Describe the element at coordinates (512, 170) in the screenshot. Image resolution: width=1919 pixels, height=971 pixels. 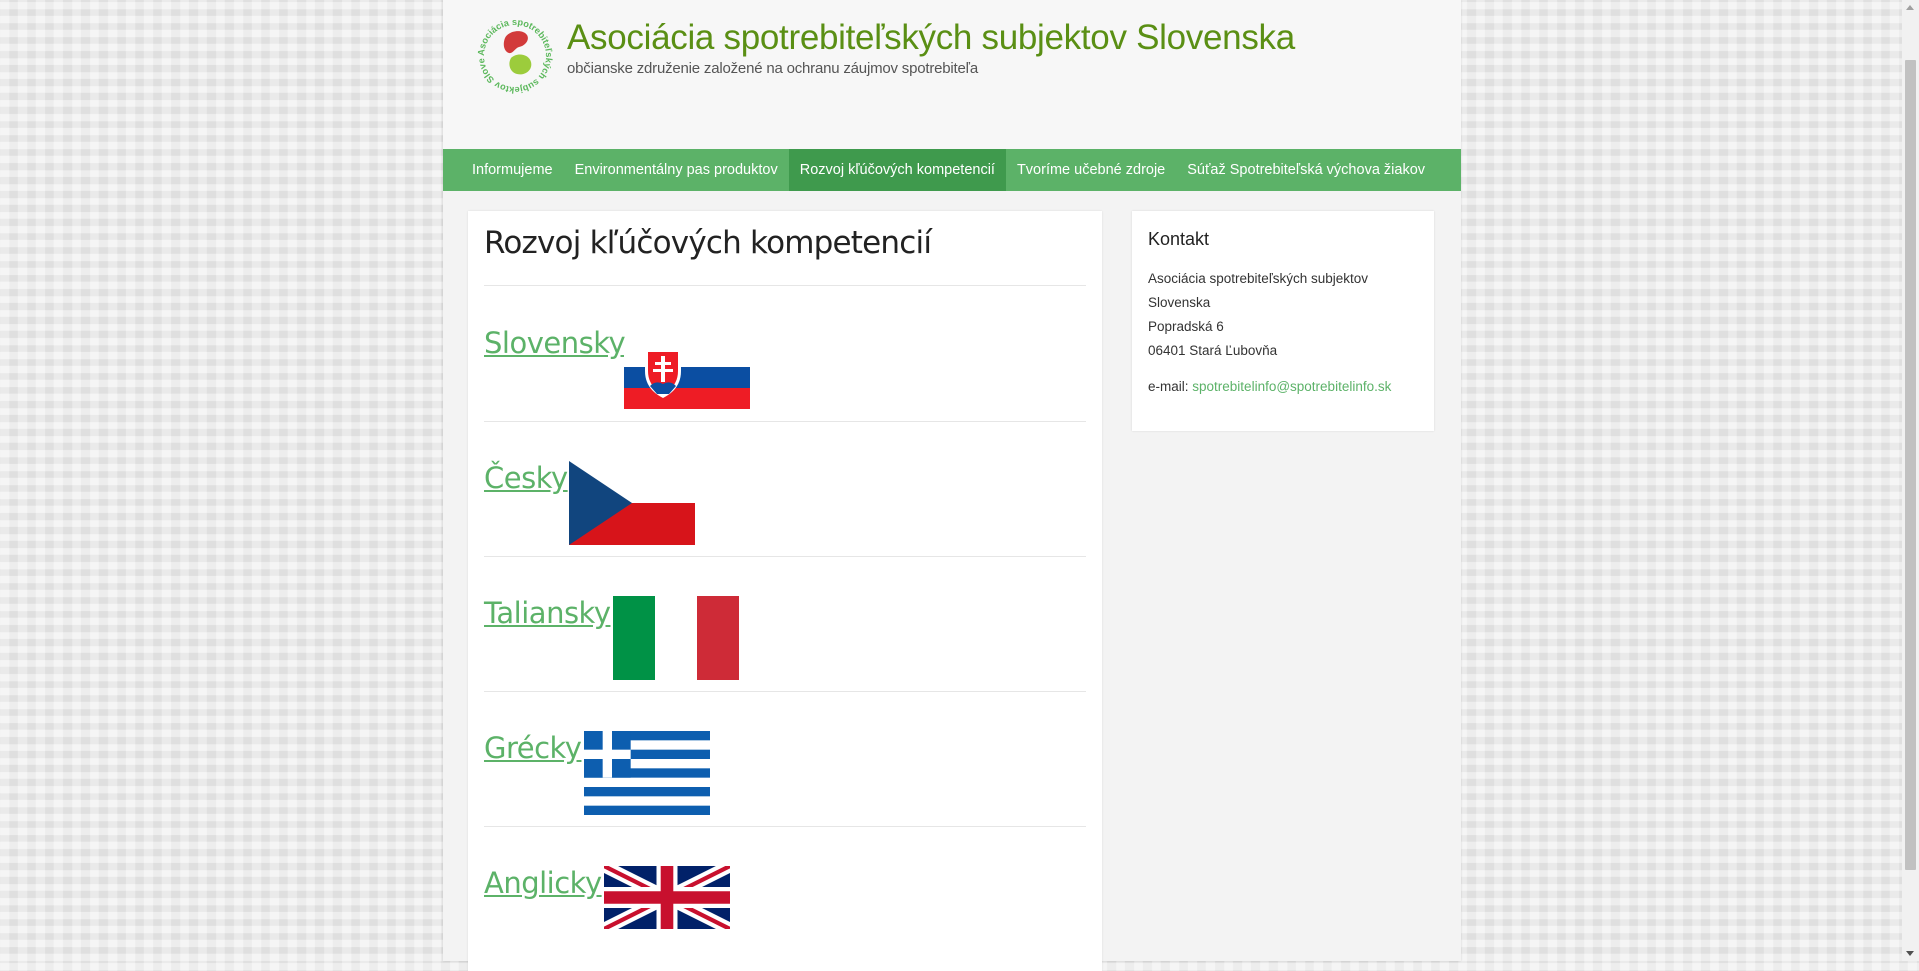
I see `nav-item-informujeme: Informujeme` at that location.